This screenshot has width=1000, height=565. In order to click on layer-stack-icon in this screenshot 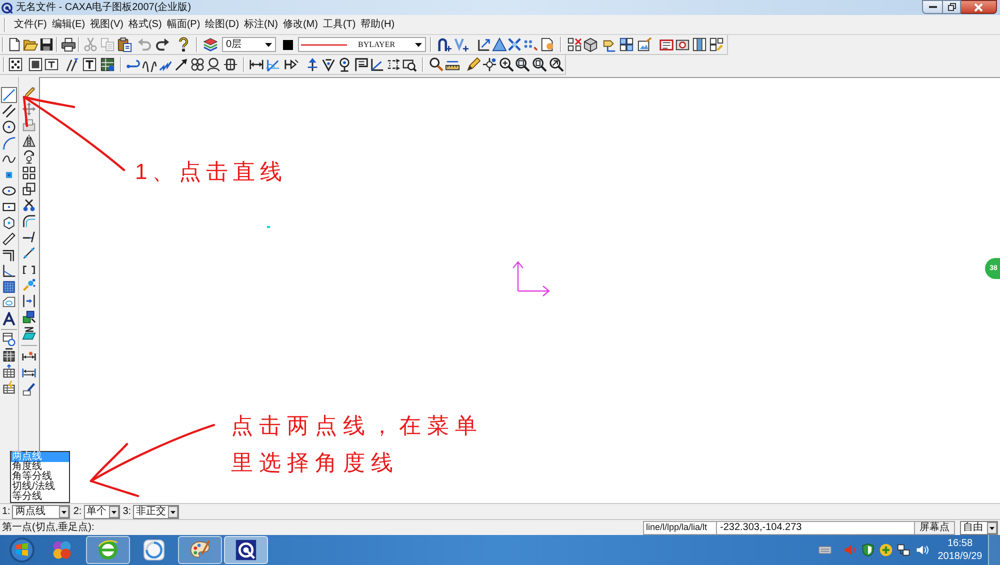, I will do `click(210, 44)`.